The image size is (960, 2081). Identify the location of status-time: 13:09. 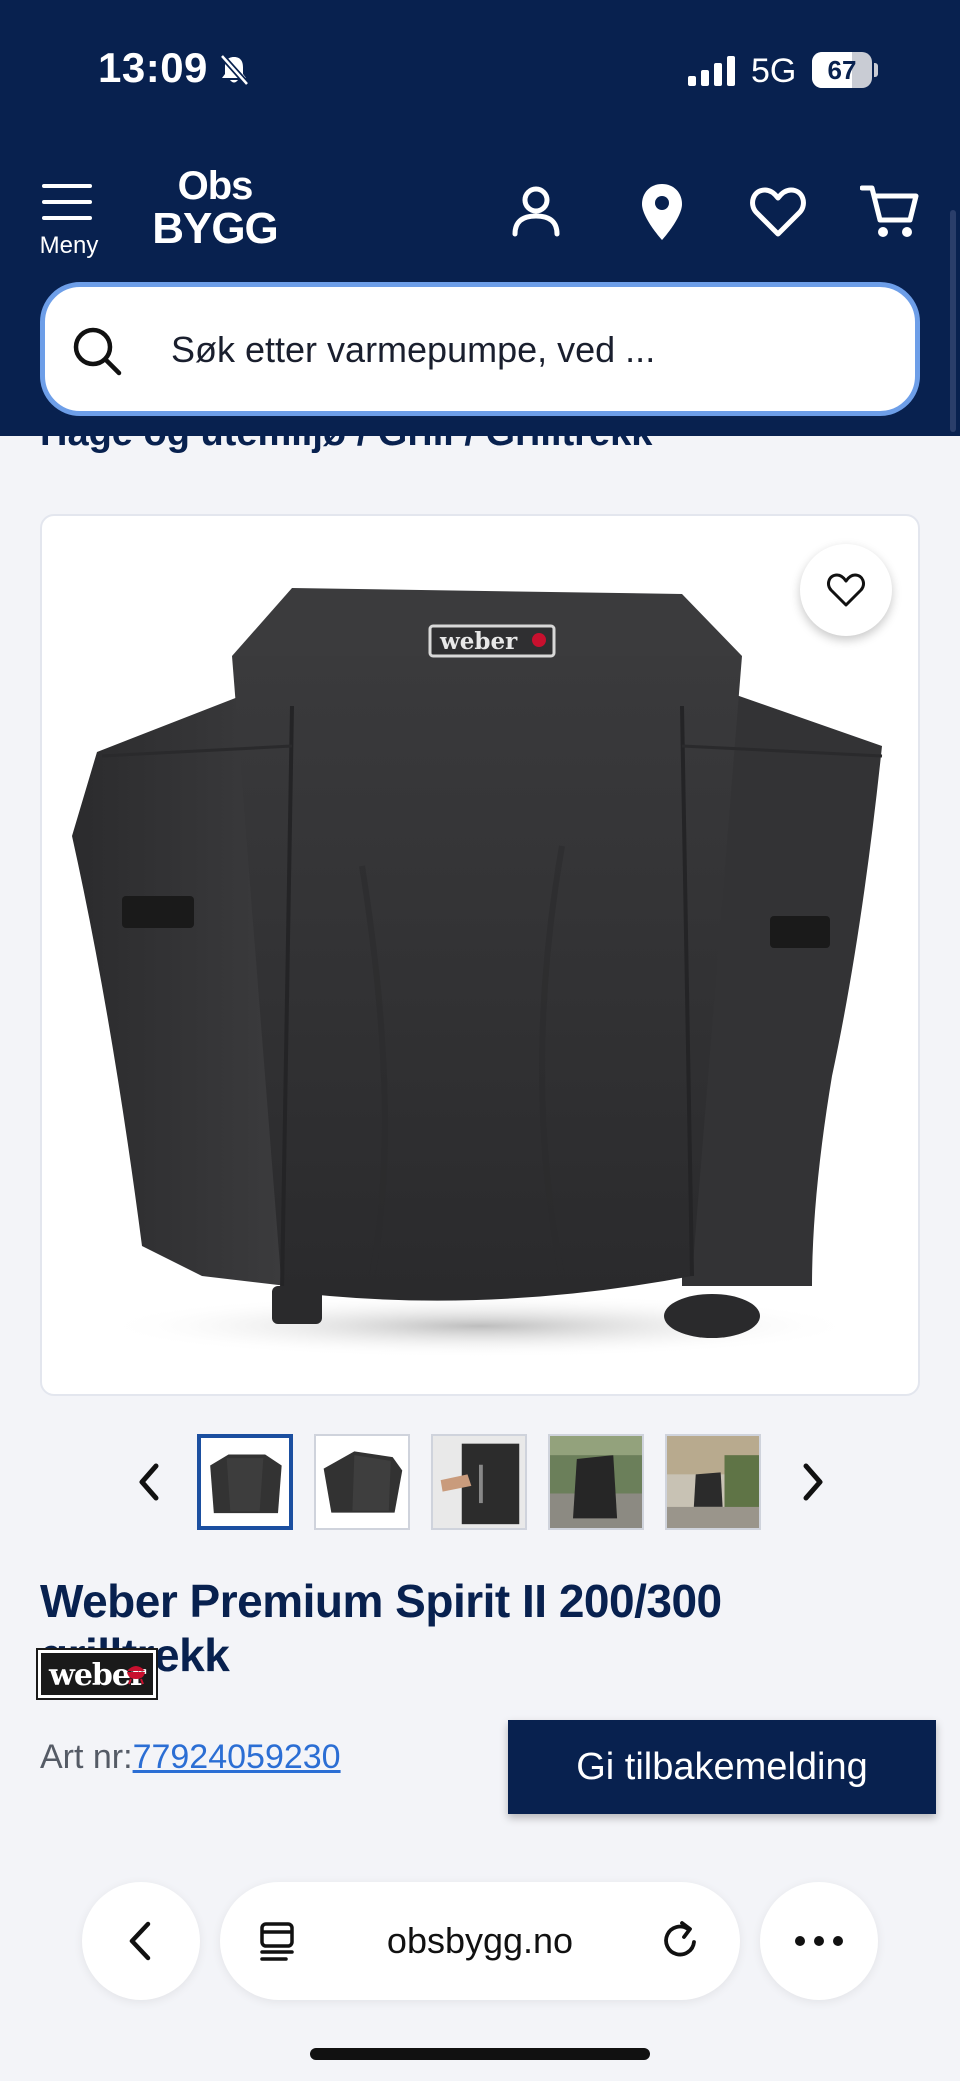
(153, 67).